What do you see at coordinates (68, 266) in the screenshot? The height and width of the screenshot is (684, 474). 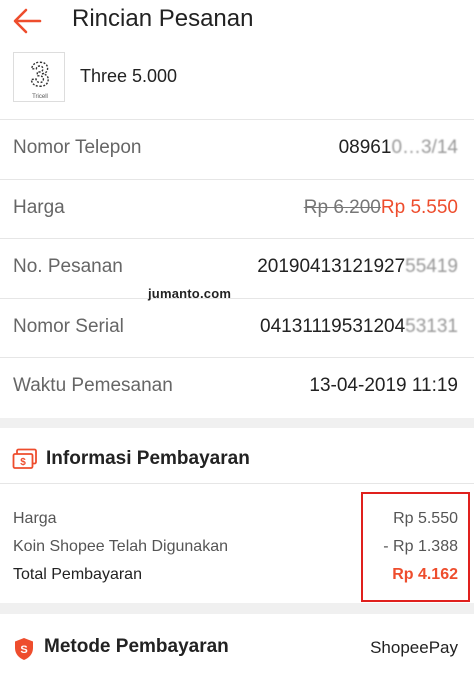 I see `order-number-label: No. Pesanan` at bounding box center [68, 266].